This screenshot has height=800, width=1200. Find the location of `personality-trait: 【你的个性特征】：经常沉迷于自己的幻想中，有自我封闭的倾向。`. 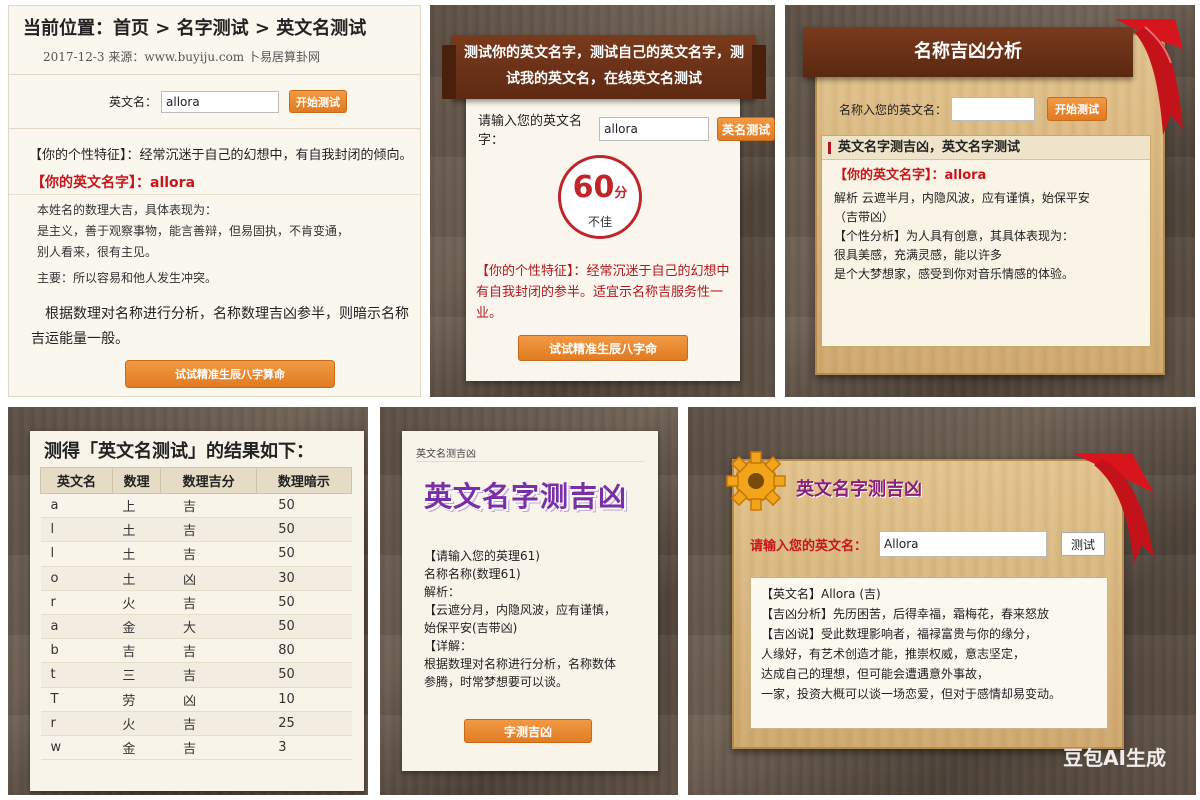

personality-trait: 【你的个性特征】：经常沉迷于自己的幻想中，有自我封闭的倾向。 is located at coordinates (221, 155).